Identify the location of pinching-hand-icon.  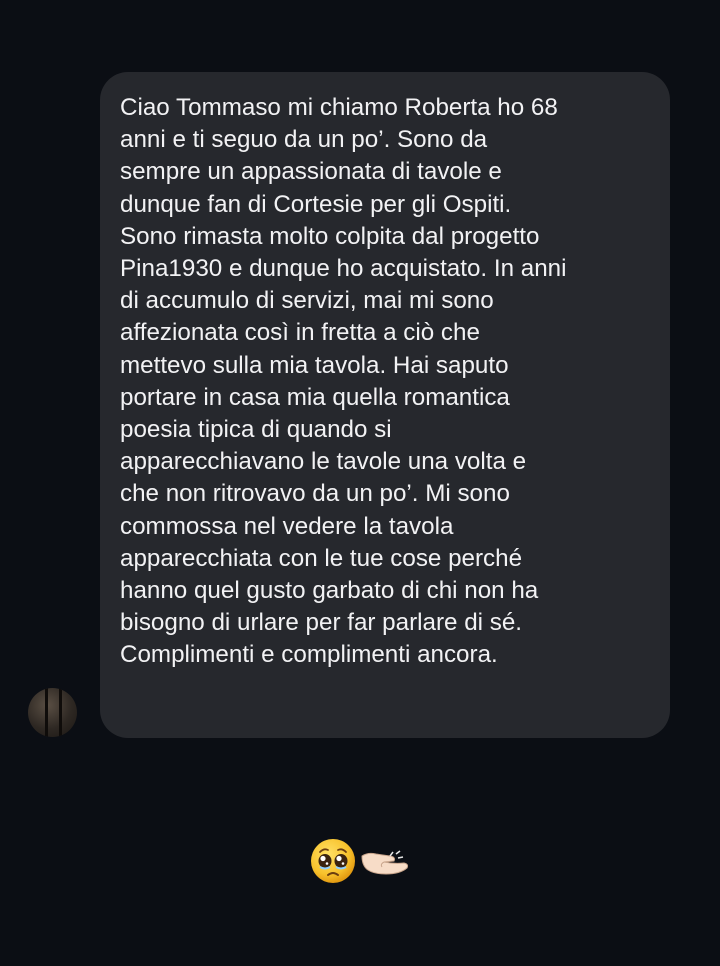
(385, 862).